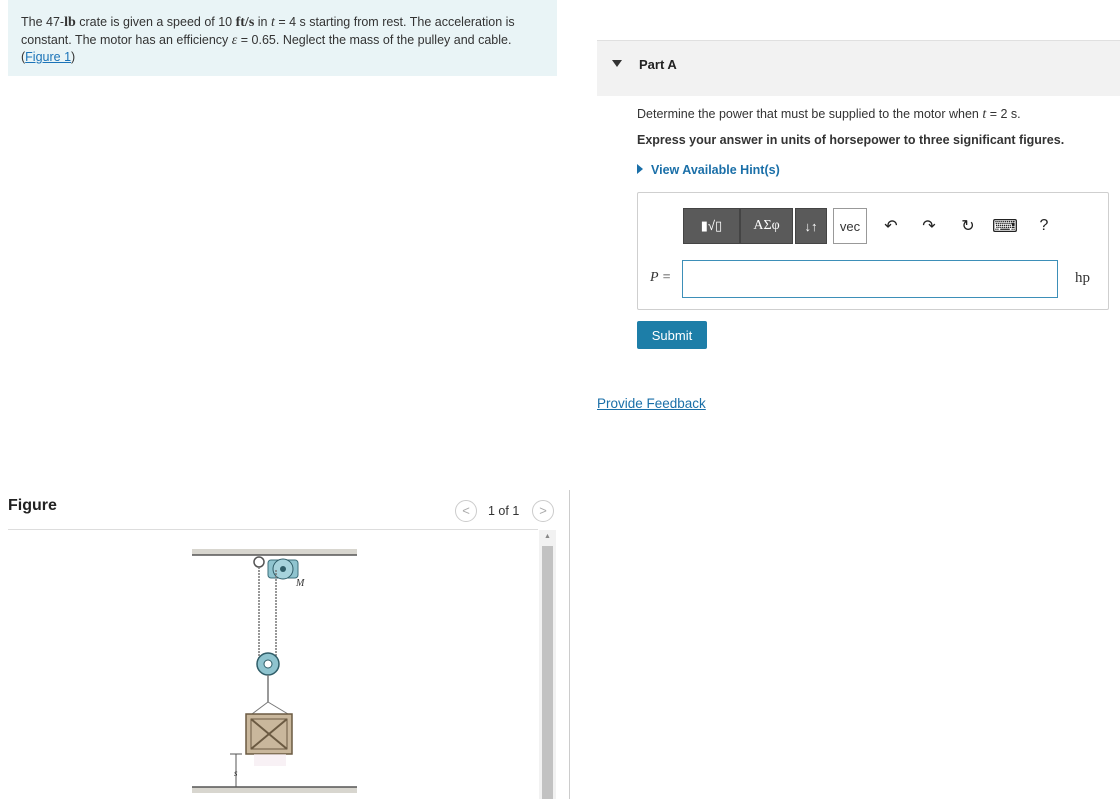 This screenshot has height=799, width=1120. What do you see at coordinates (270, 760) in the screenshot?
I see `motion-blur` at bounding box center [270, 760].